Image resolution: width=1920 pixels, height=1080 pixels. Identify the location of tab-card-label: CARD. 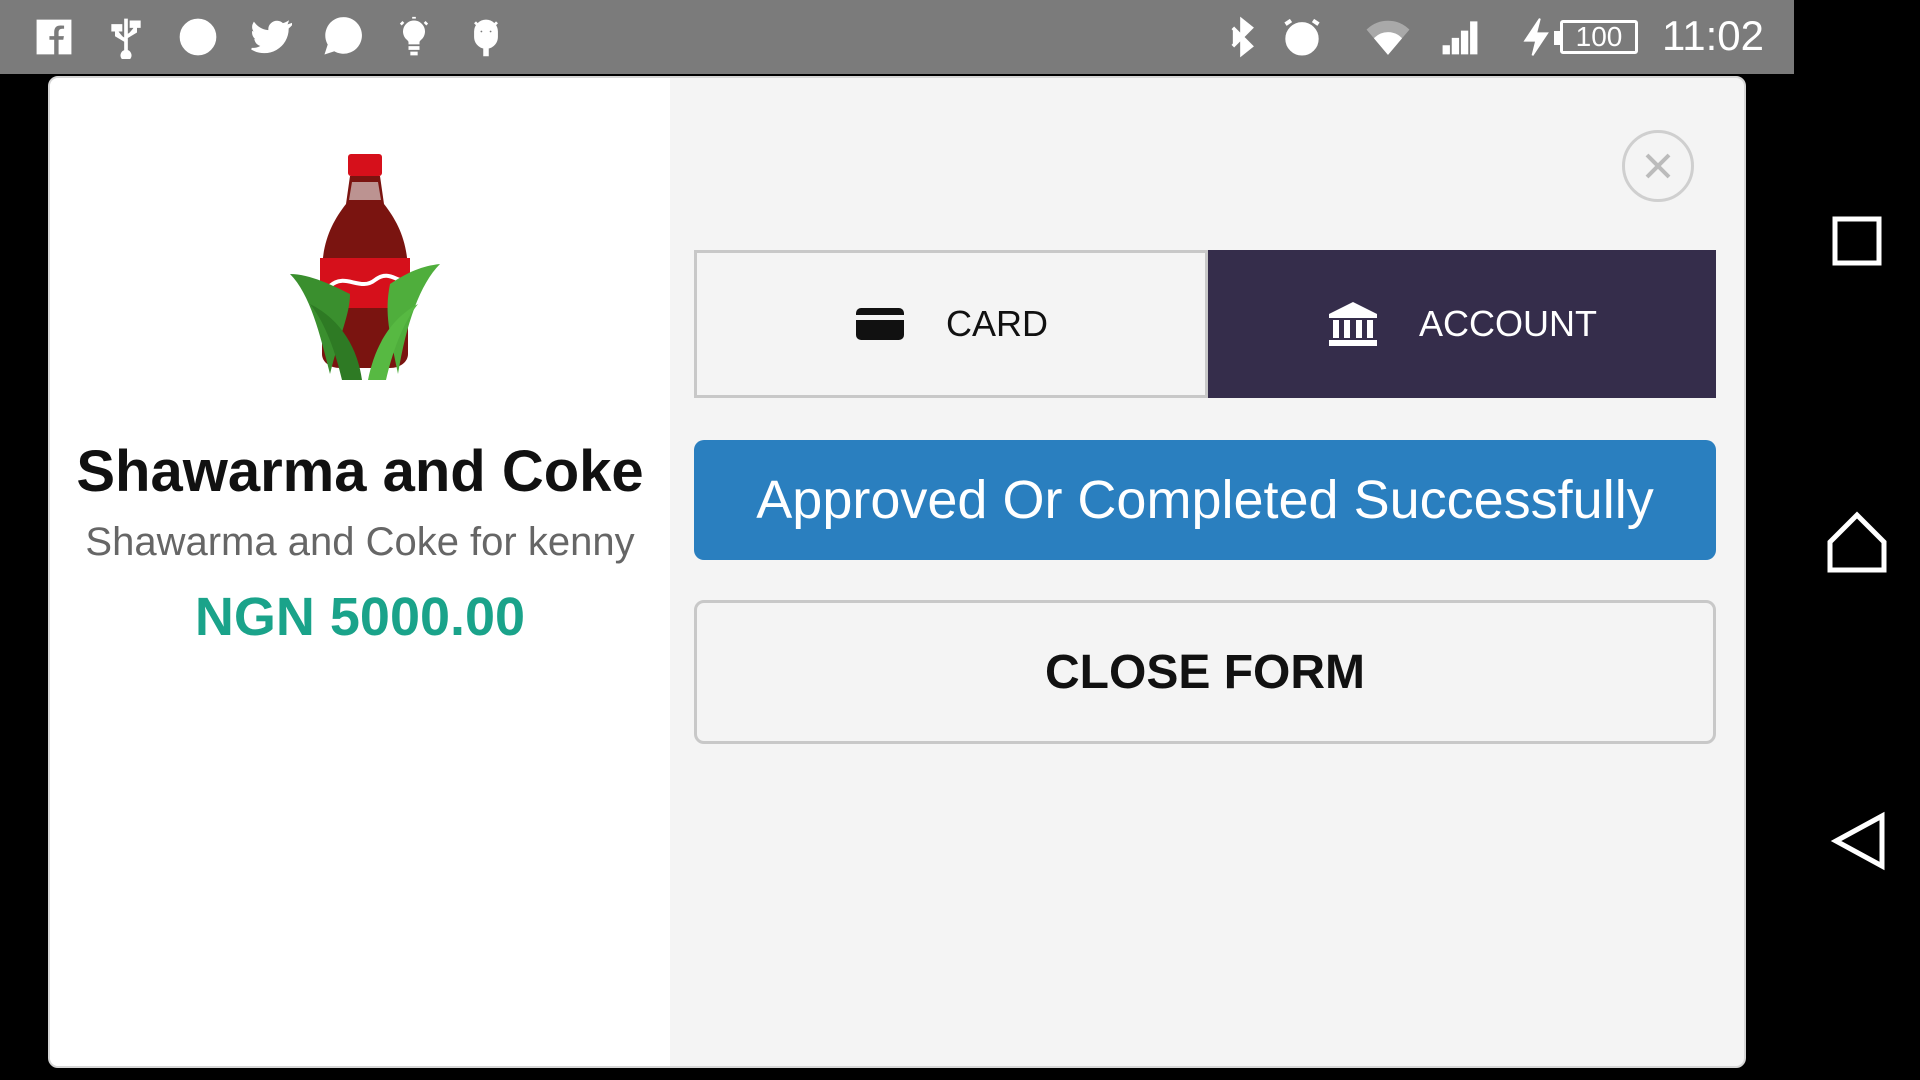
(996, 323).